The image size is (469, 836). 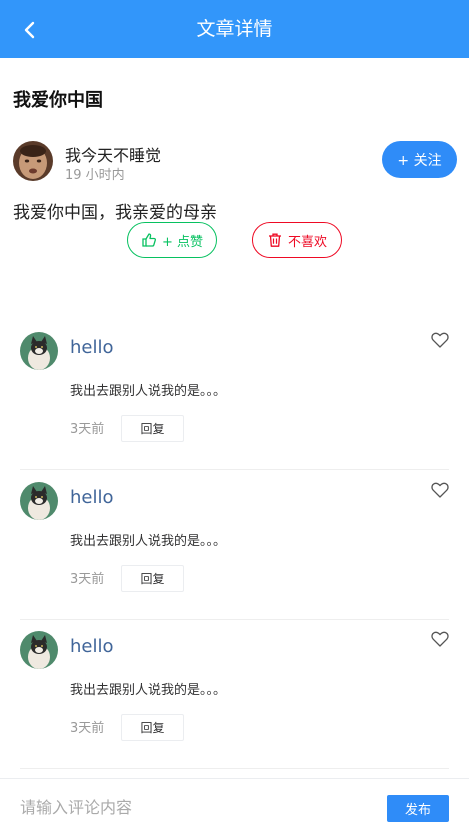 I want to click on comment-input, so click(x=190, y=807).